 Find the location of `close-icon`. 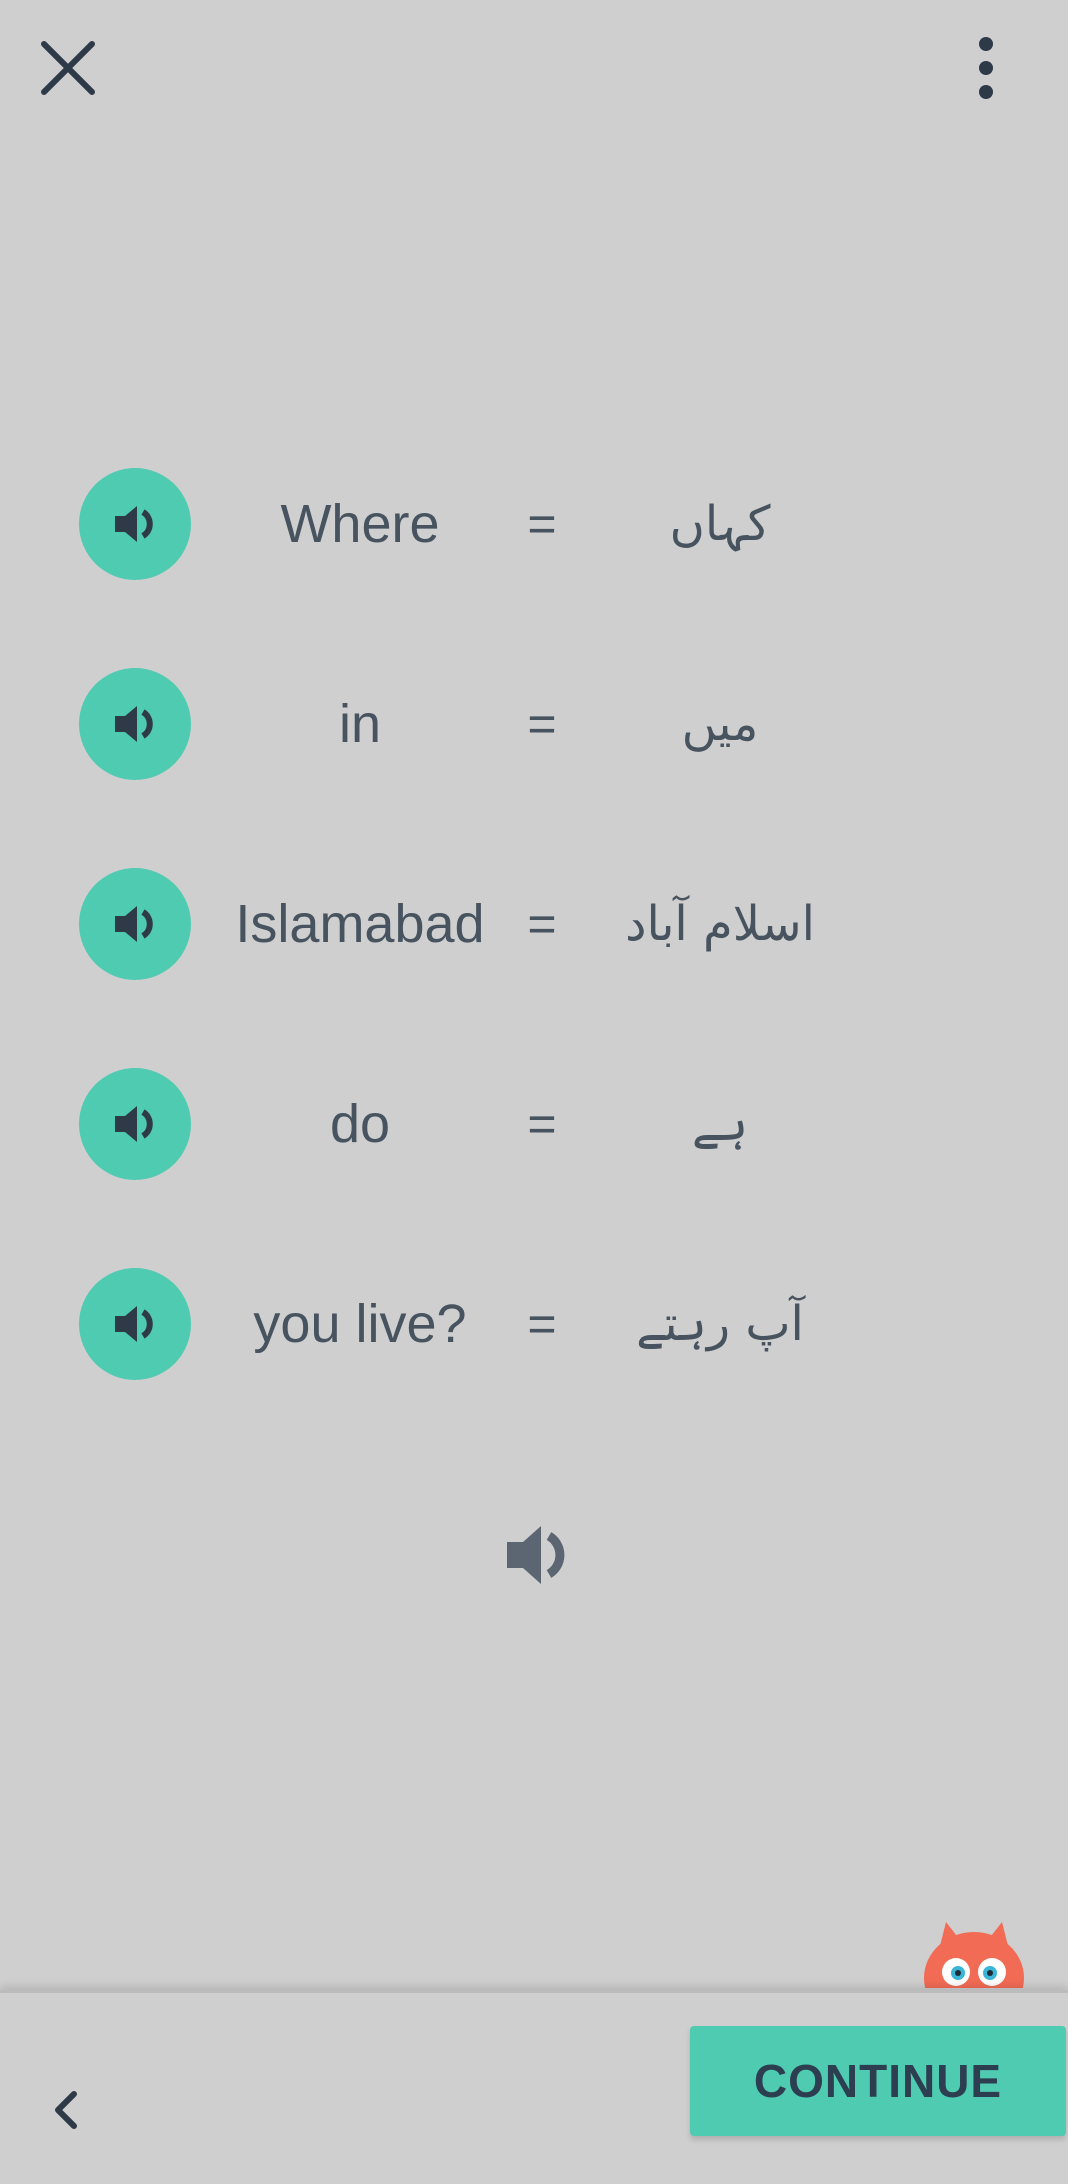

close-icon is located at coordinates (68, 68).